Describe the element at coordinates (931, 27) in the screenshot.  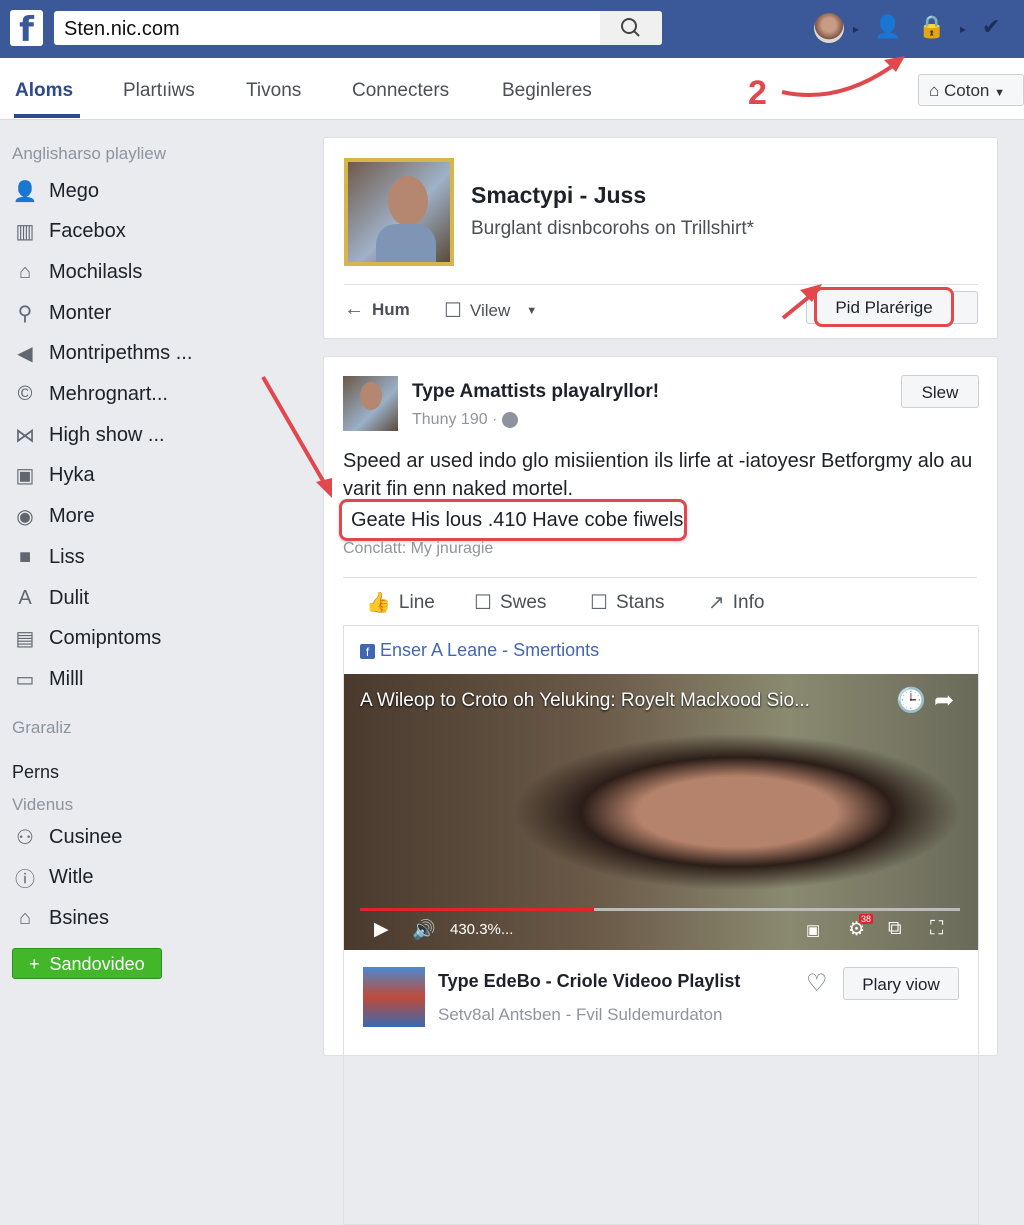
I see `lock-icon: 🔒` at that location.